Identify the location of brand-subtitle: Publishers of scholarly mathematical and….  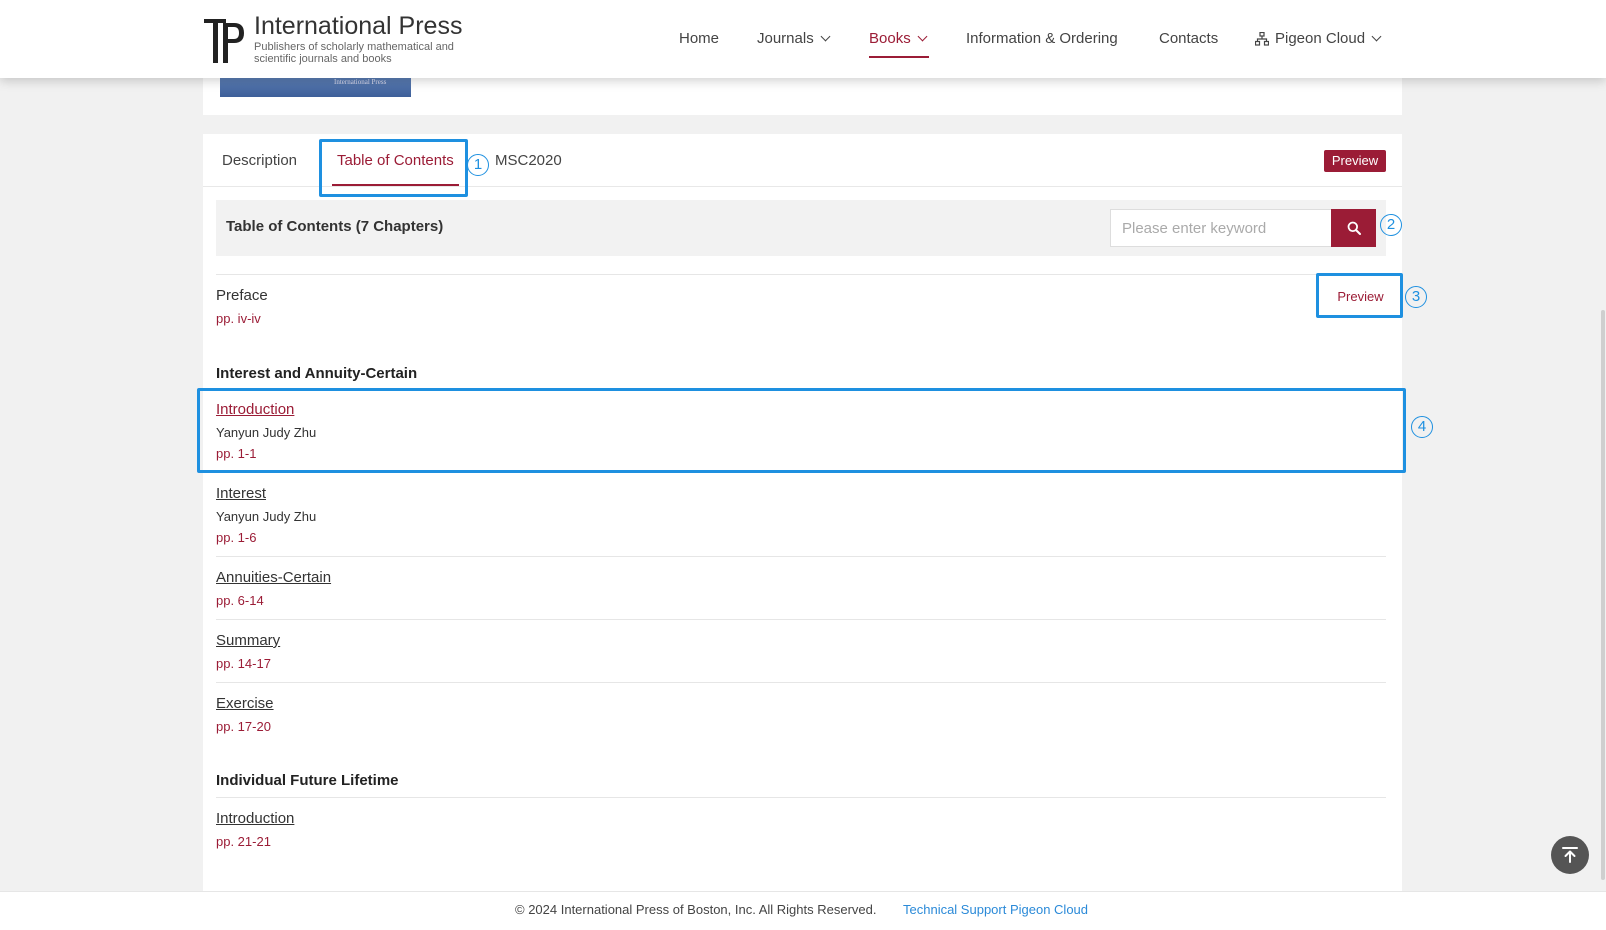
(354, 53).